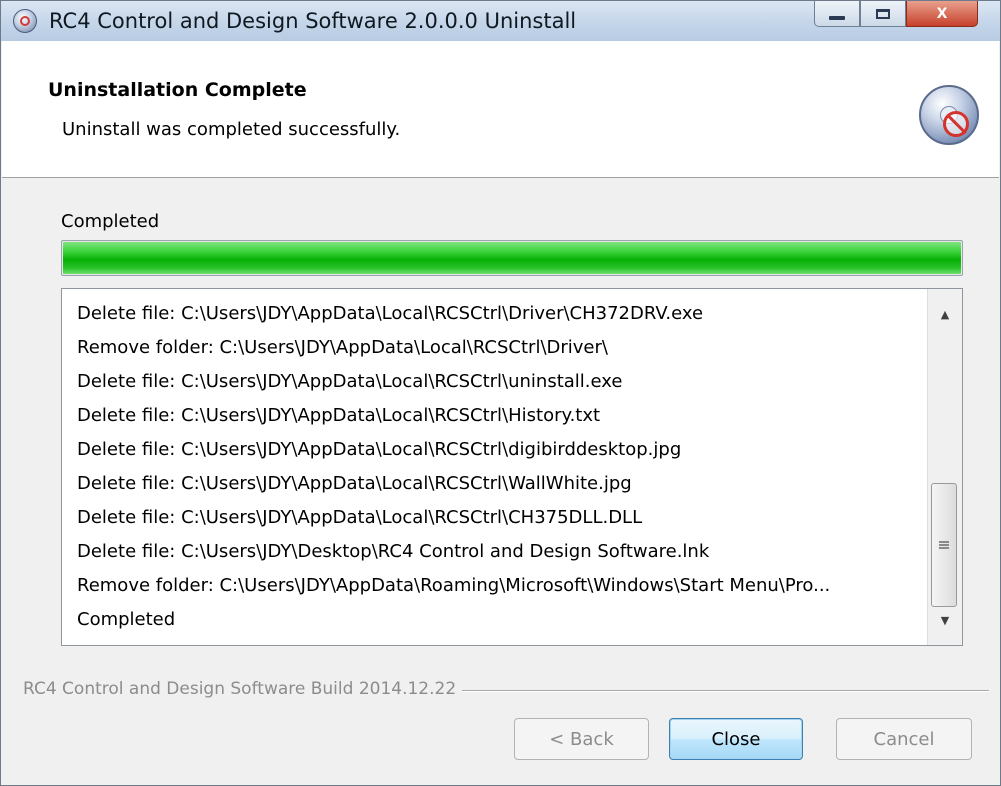  I want to click on back-button: < Back, so click(581, 739).